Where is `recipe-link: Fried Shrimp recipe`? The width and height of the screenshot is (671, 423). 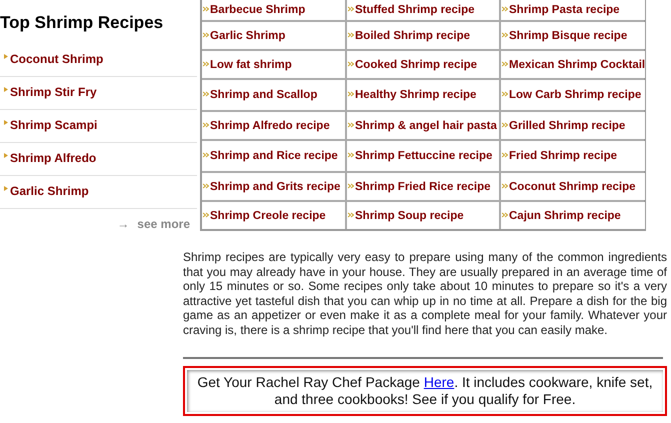 recipe-link: Fried Shrimp recipe is located at coordinates (573, 156).